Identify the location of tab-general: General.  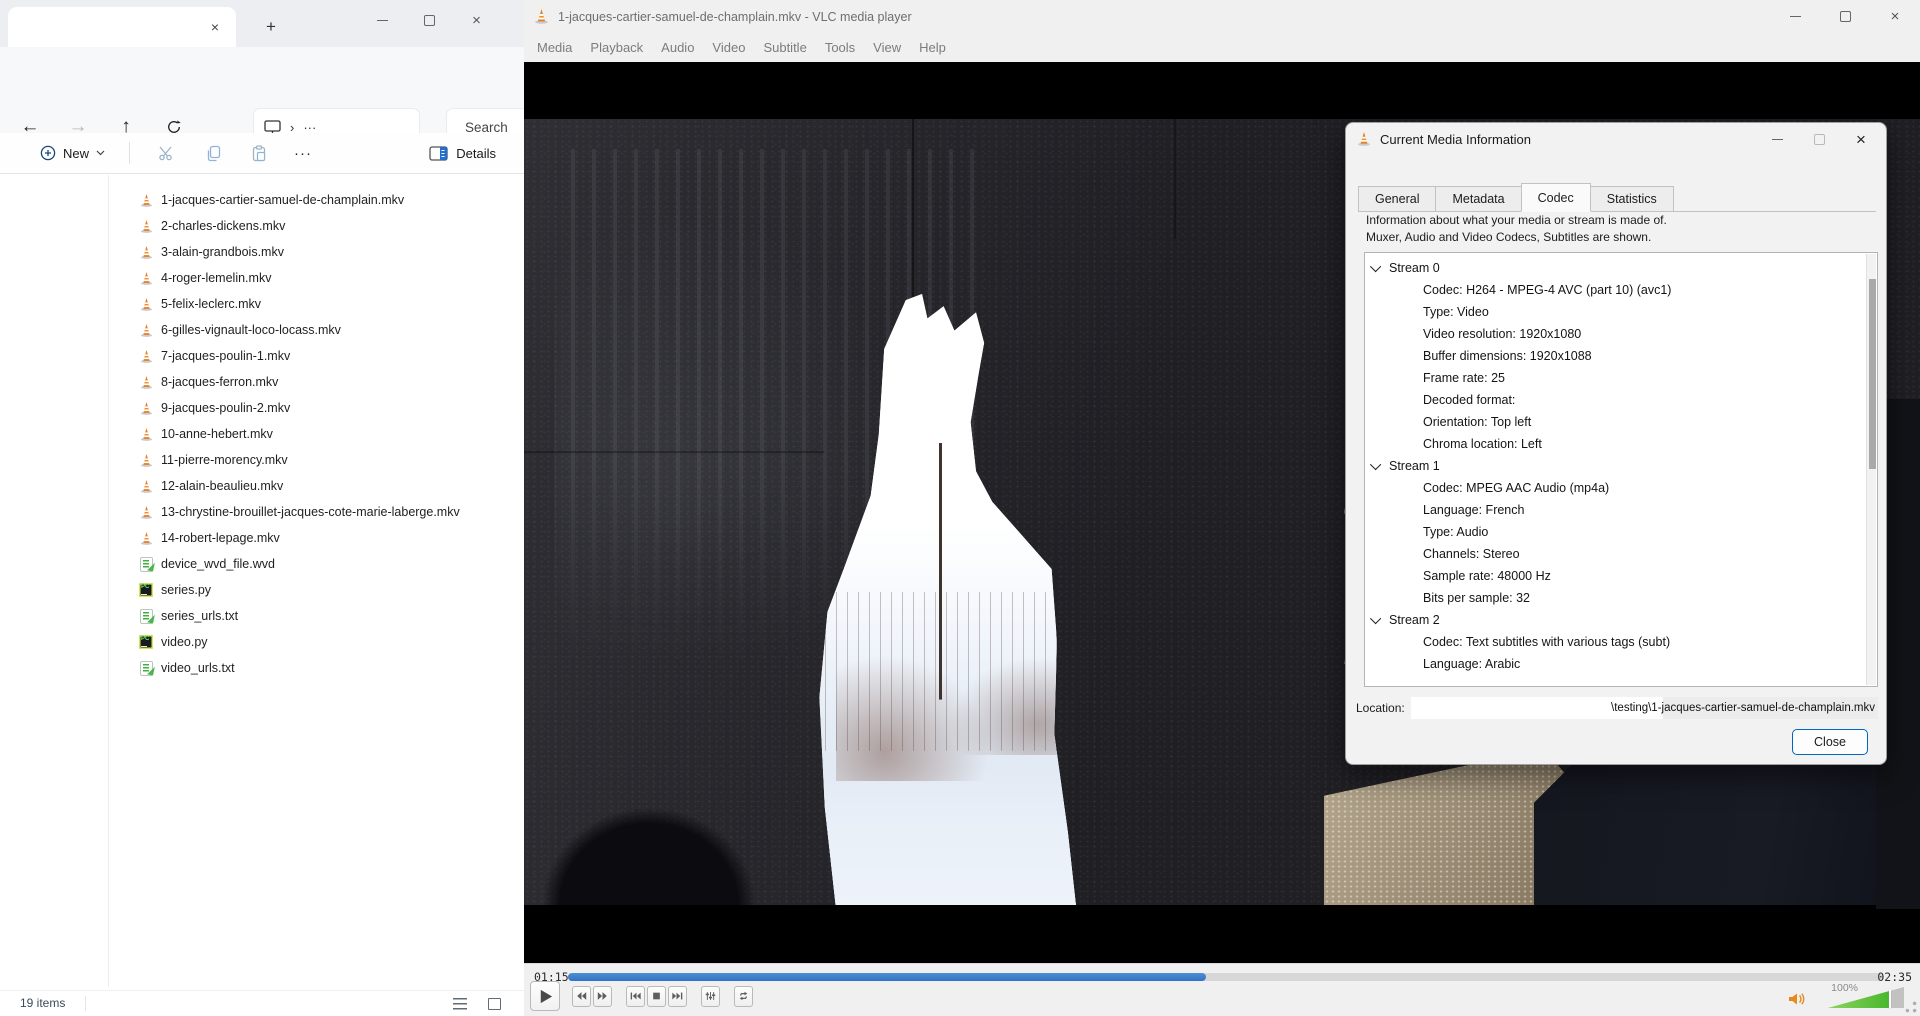
(1397, 198).